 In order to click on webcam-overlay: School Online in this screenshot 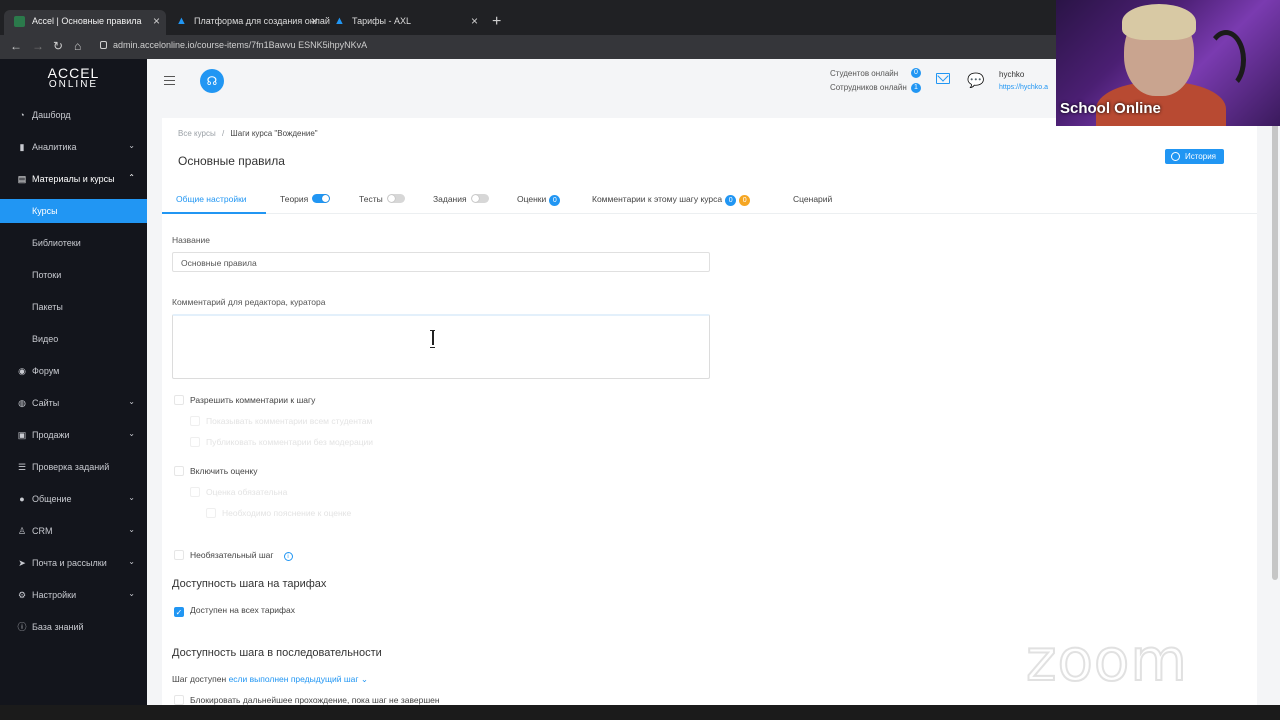, I will do `click(1168, 63)`.